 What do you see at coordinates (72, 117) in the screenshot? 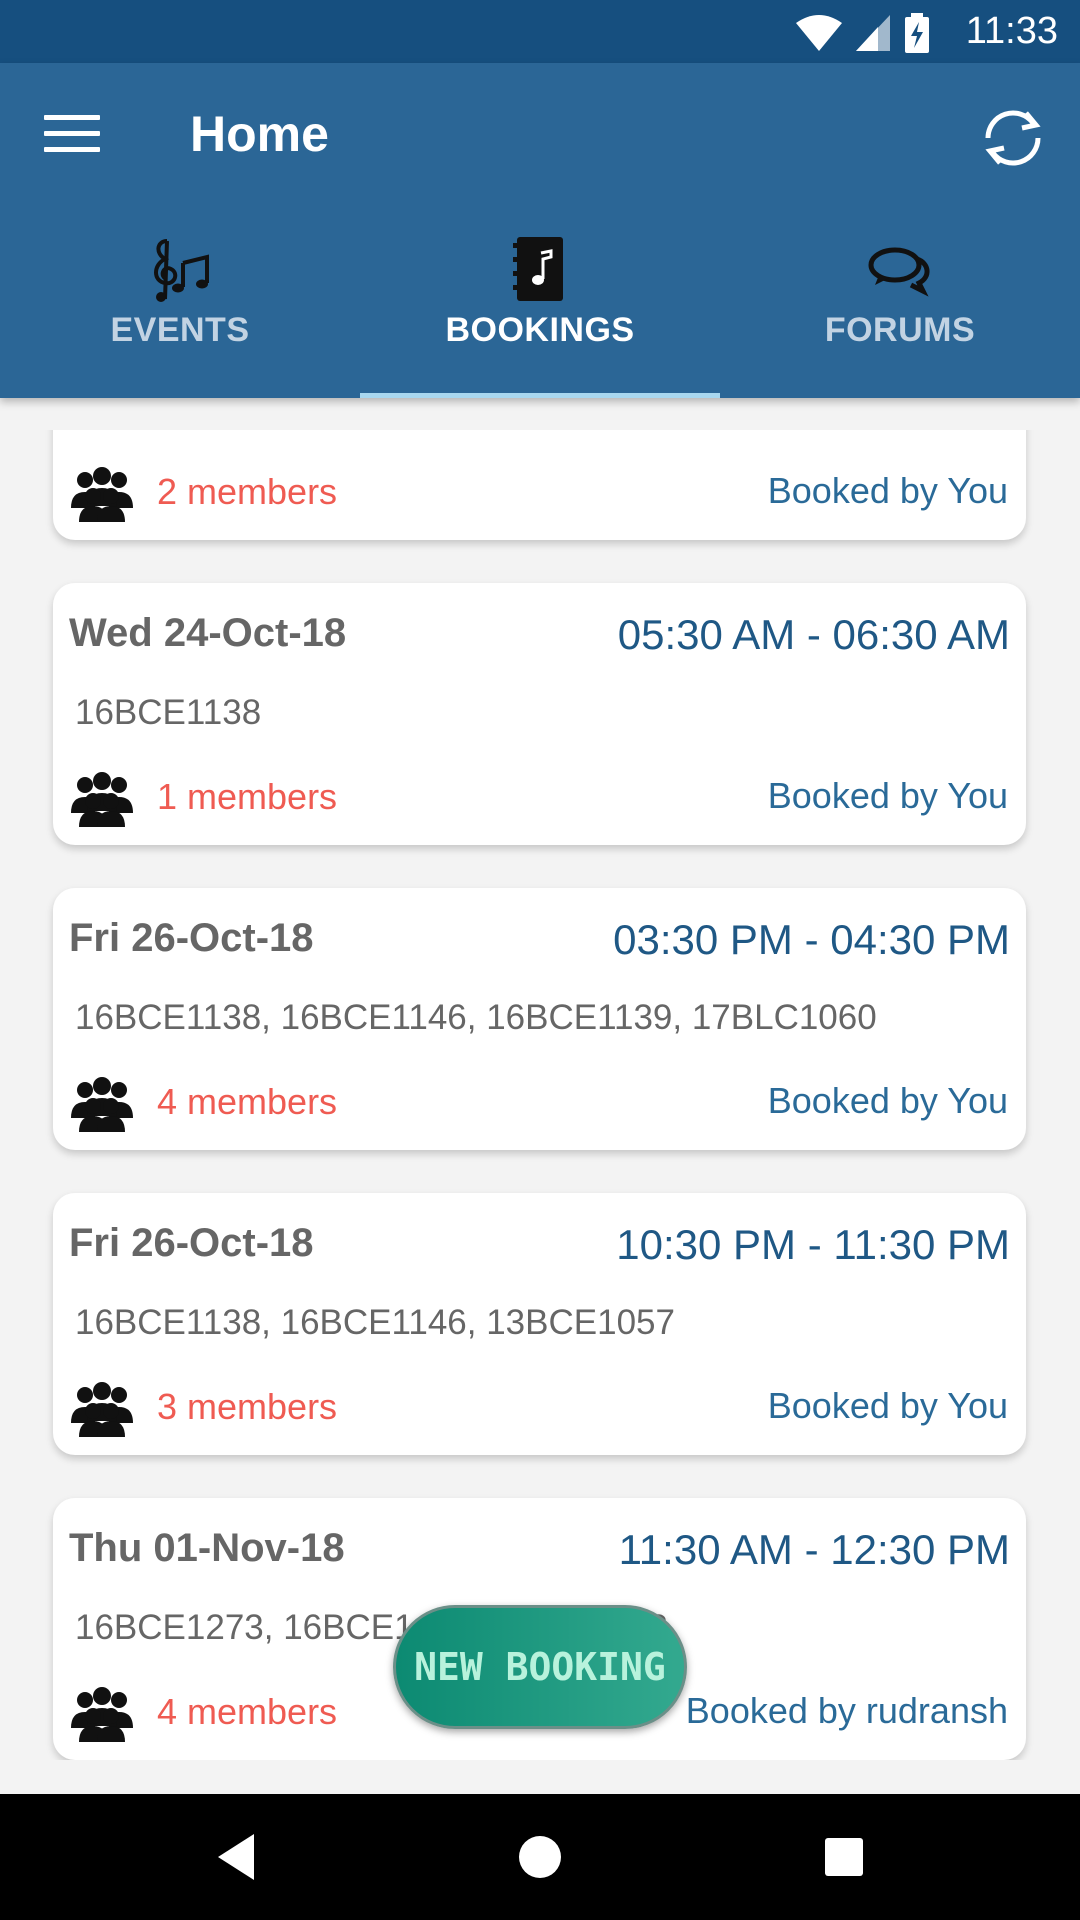
I see `menu-icon` at bounding box center [72, 117].